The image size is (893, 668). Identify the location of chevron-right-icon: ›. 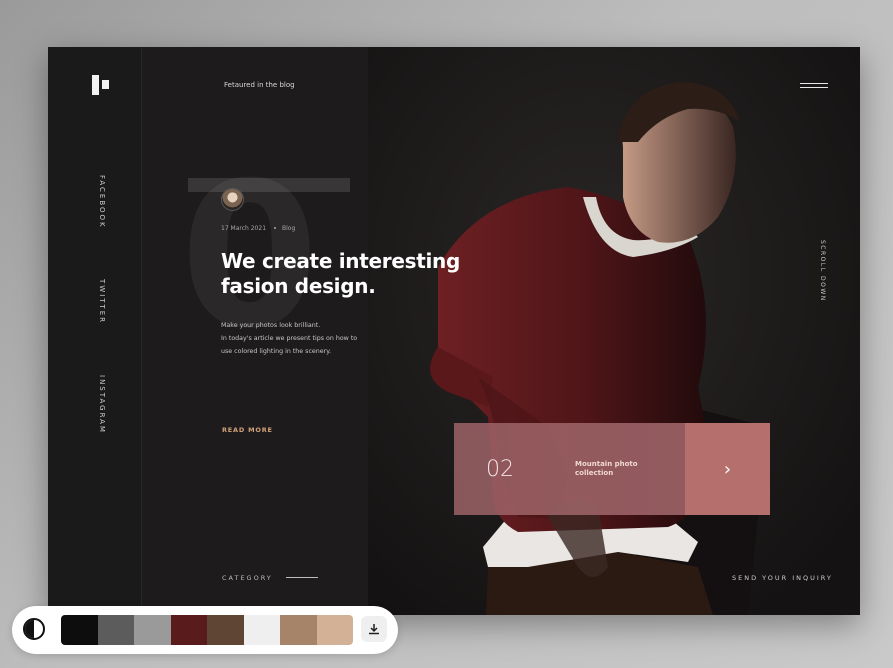
(727, 469).